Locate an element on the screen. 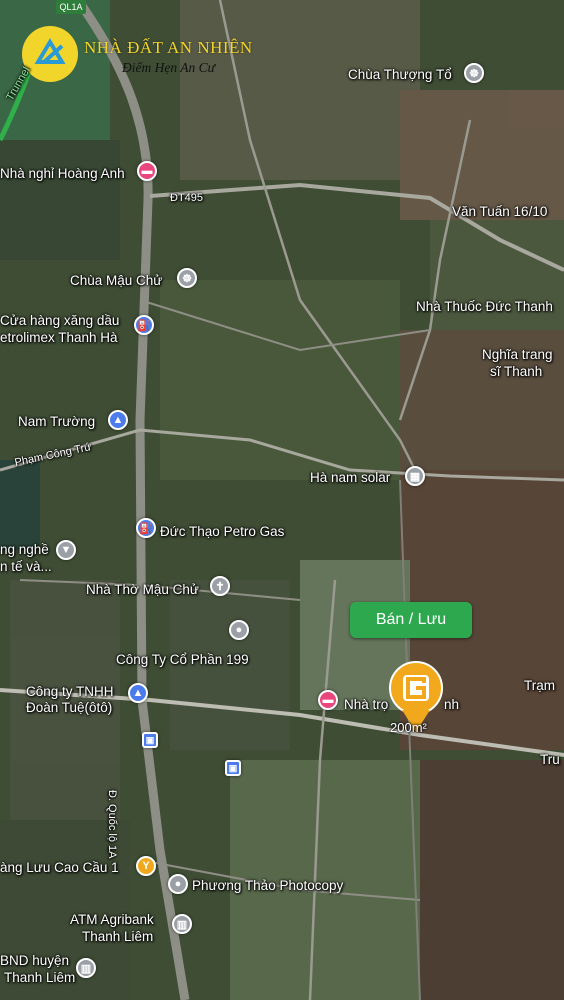  place-label: Nhà Thờ Mậu Chử is located at coordinates (142, 590).